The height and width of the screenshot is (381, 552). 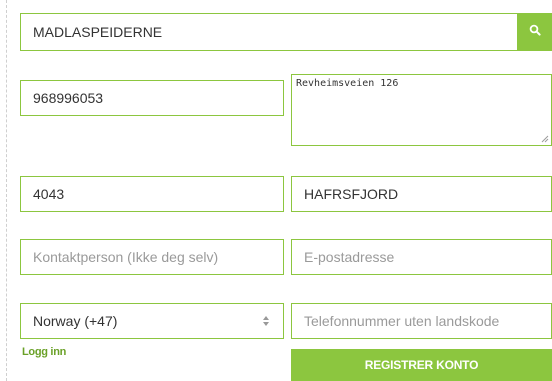 I want to click on contact-person-placeholder: Kontaktperson (Ikke deg selv), so click(x=126, y=257).